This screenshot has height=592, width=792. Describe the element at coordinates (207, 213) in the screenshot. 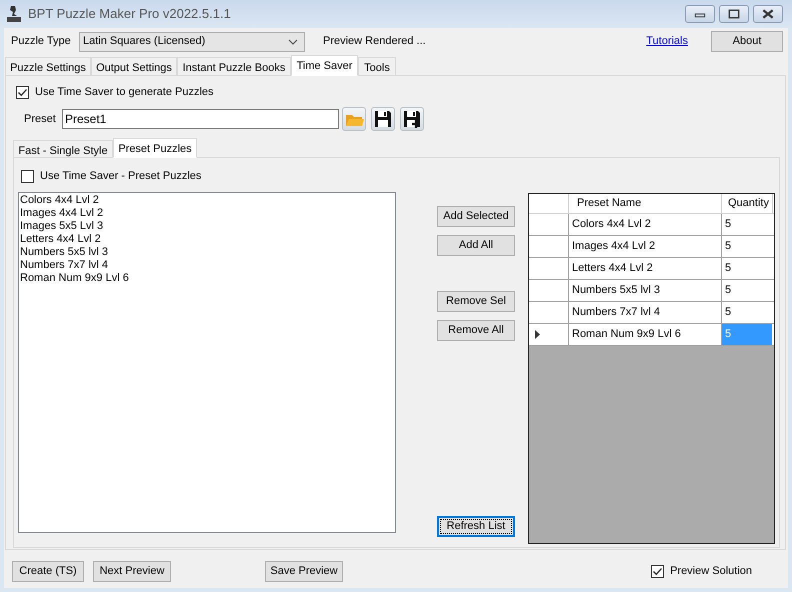

I see `list-item: Images 4x4 Lvl 2` at that location.